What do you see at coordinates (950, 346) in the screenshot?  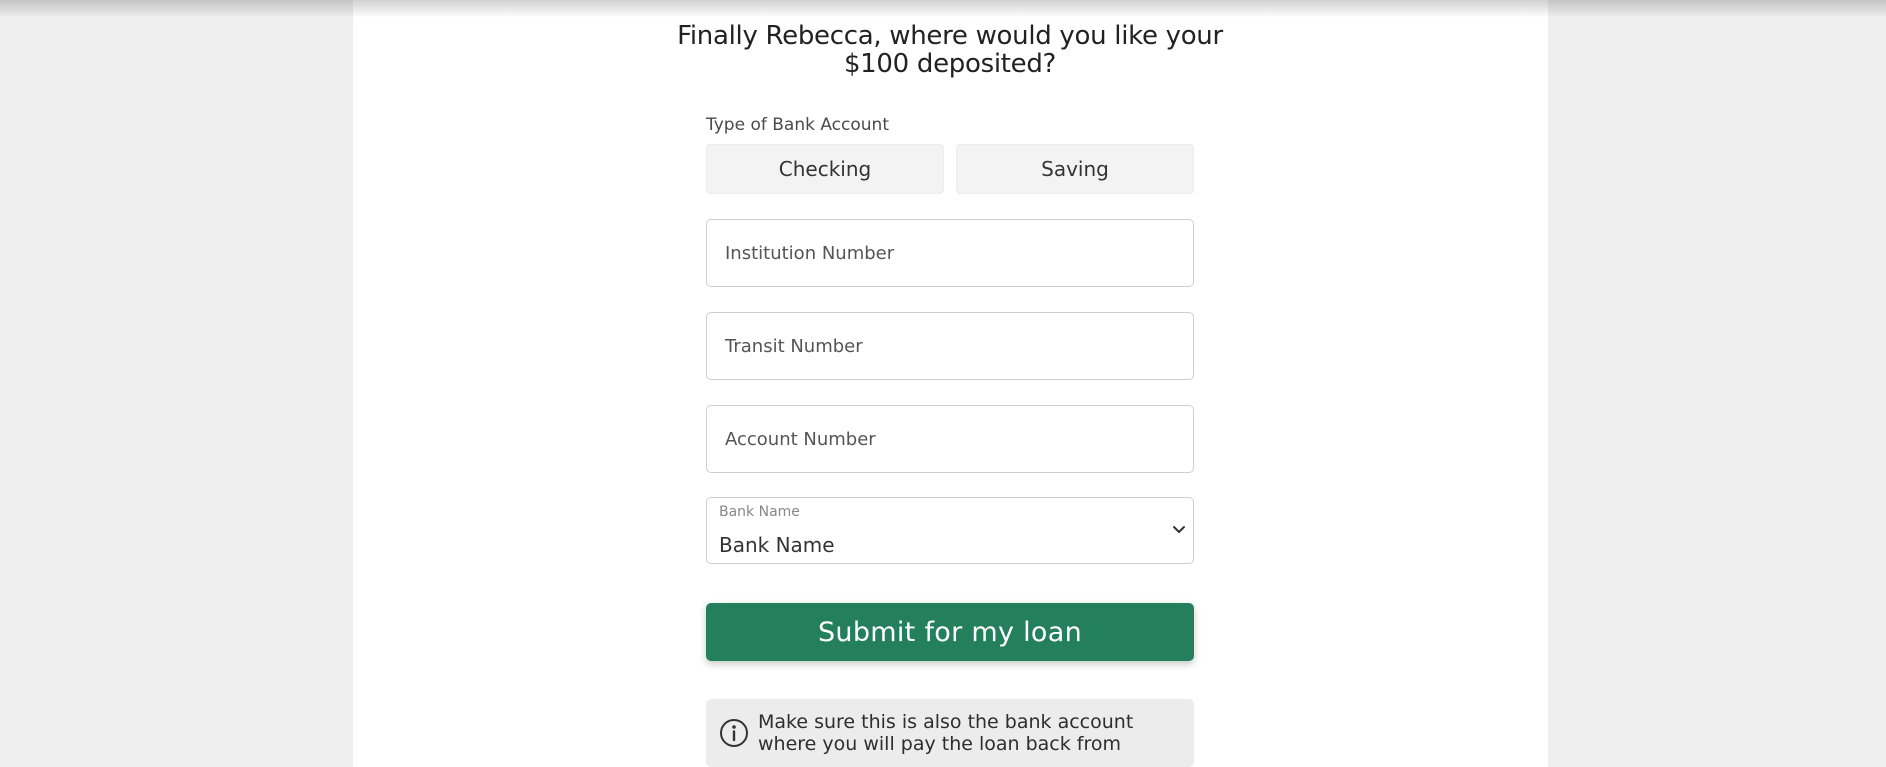 I see `transit-number-field: Transit Number` at bounding box center [950, 346].